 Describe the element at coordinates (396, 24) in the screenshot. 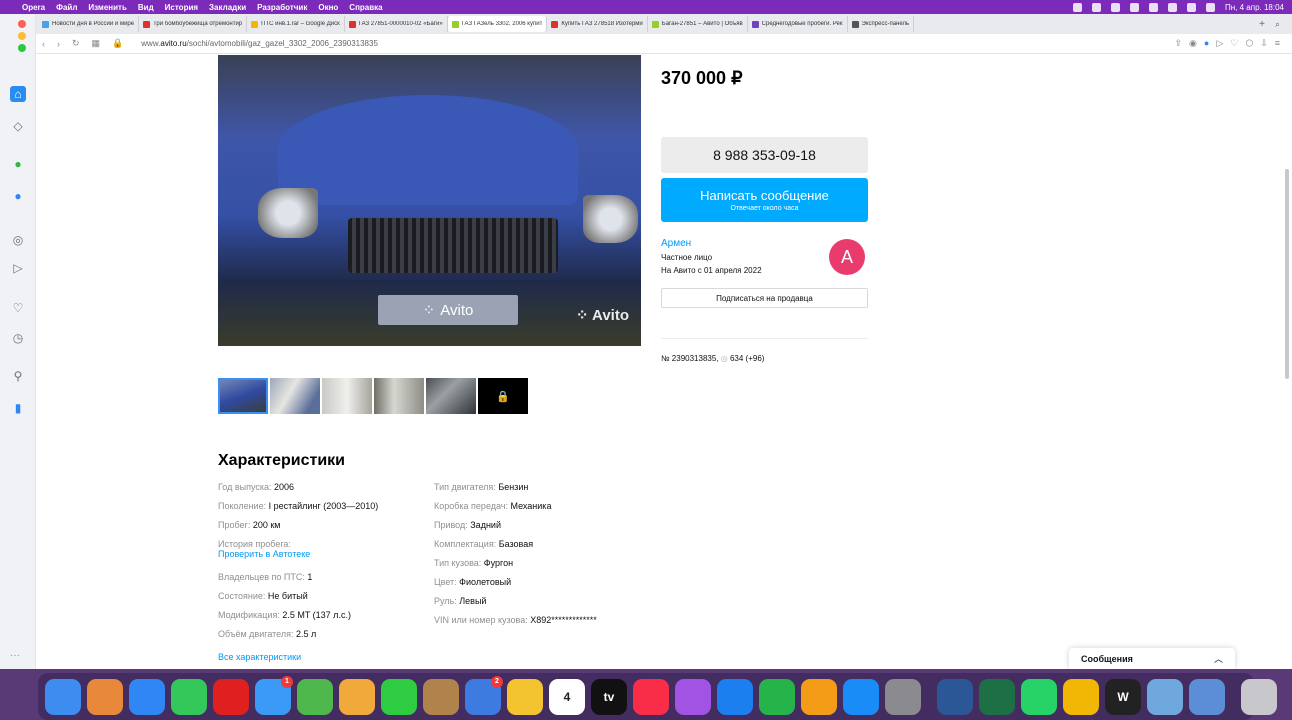

I see `browser-tab: ГАЗ 27851-0000010-02 «Баги»` at that location.